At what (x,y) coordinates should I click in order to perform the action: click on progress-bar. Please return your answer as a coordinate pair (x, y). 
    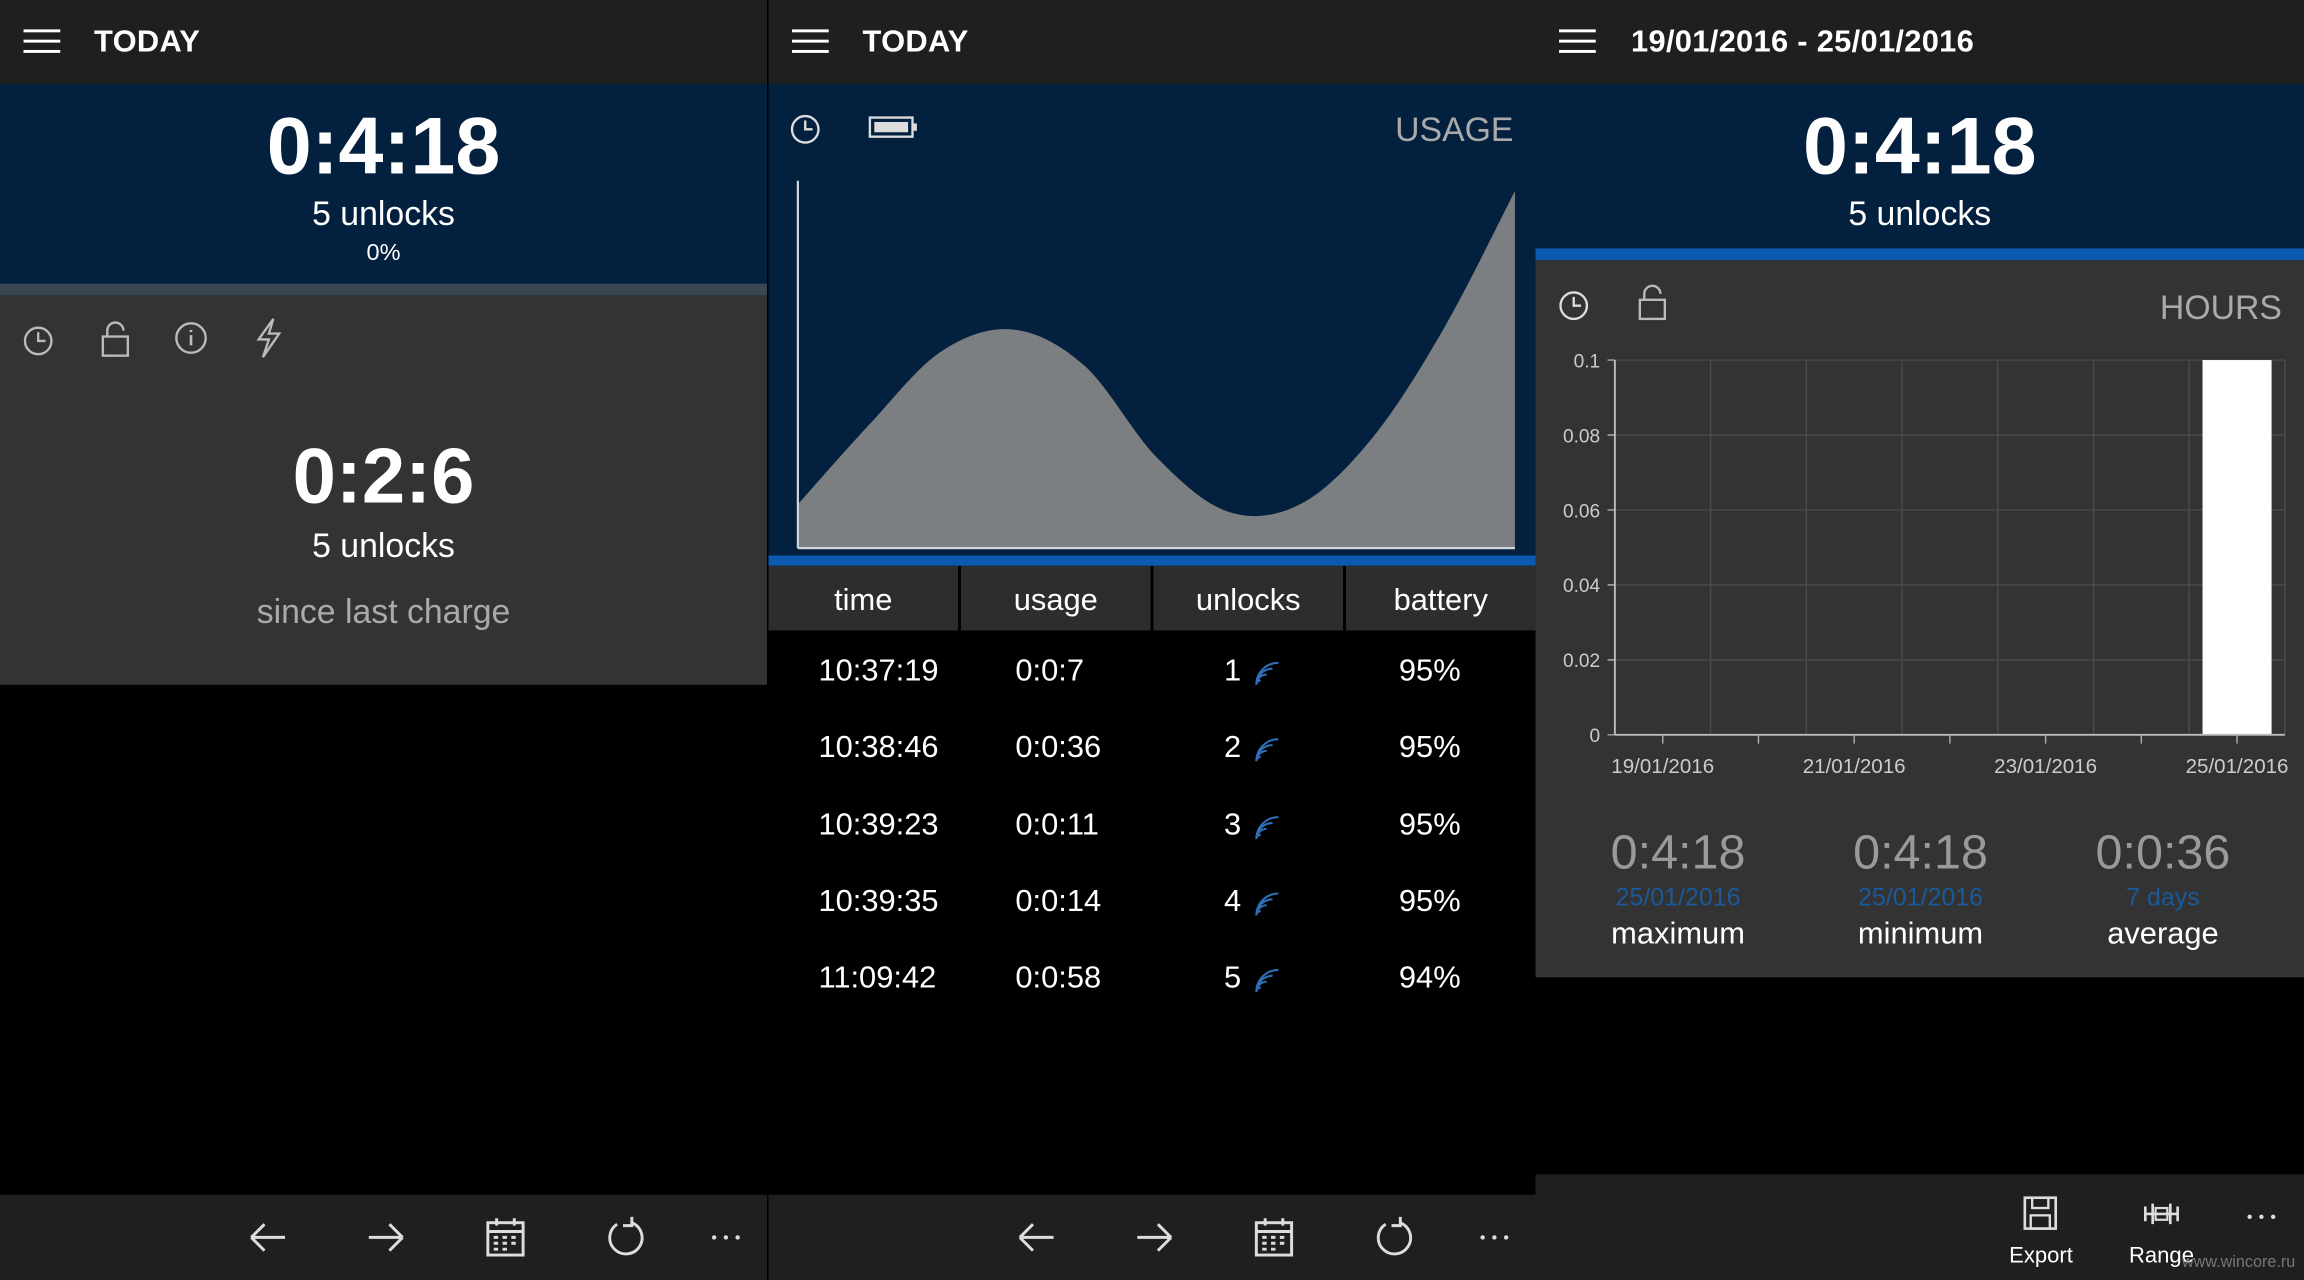
    Looking at the image, I should click on (384, 289).